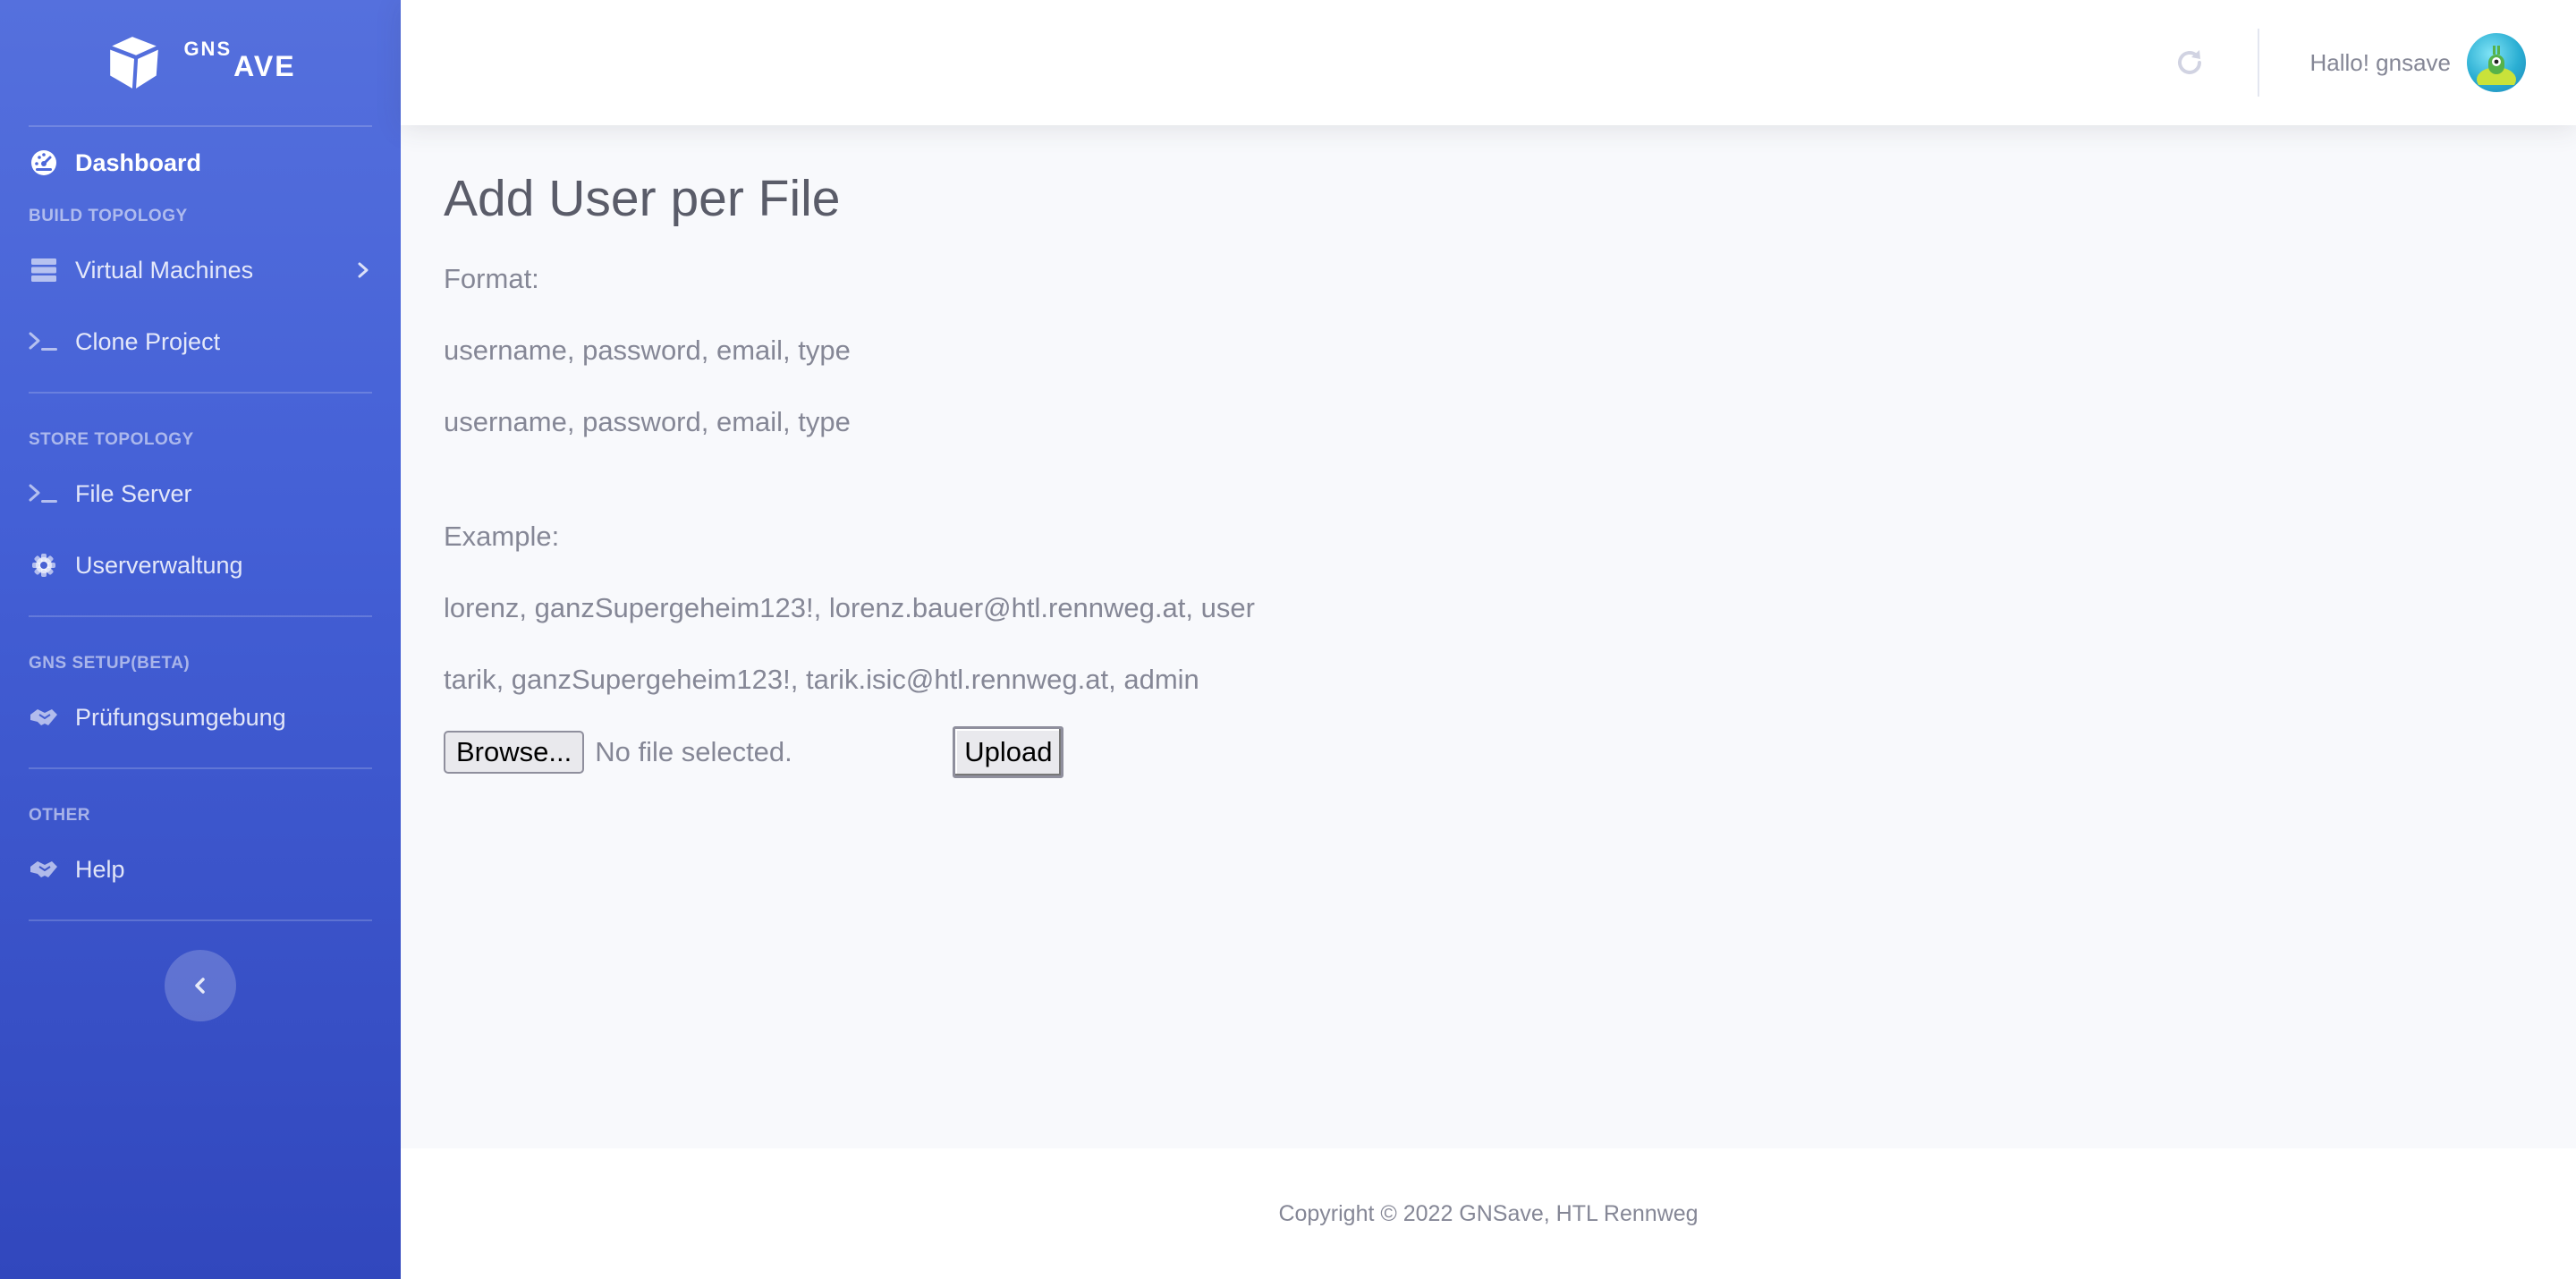 The width and height of the screenshot is (2576, 1279). What do you see at coordinates (1008, 753) in the screenshot?
I see `upload-button: Upload` at bounding box center [1008, 753].